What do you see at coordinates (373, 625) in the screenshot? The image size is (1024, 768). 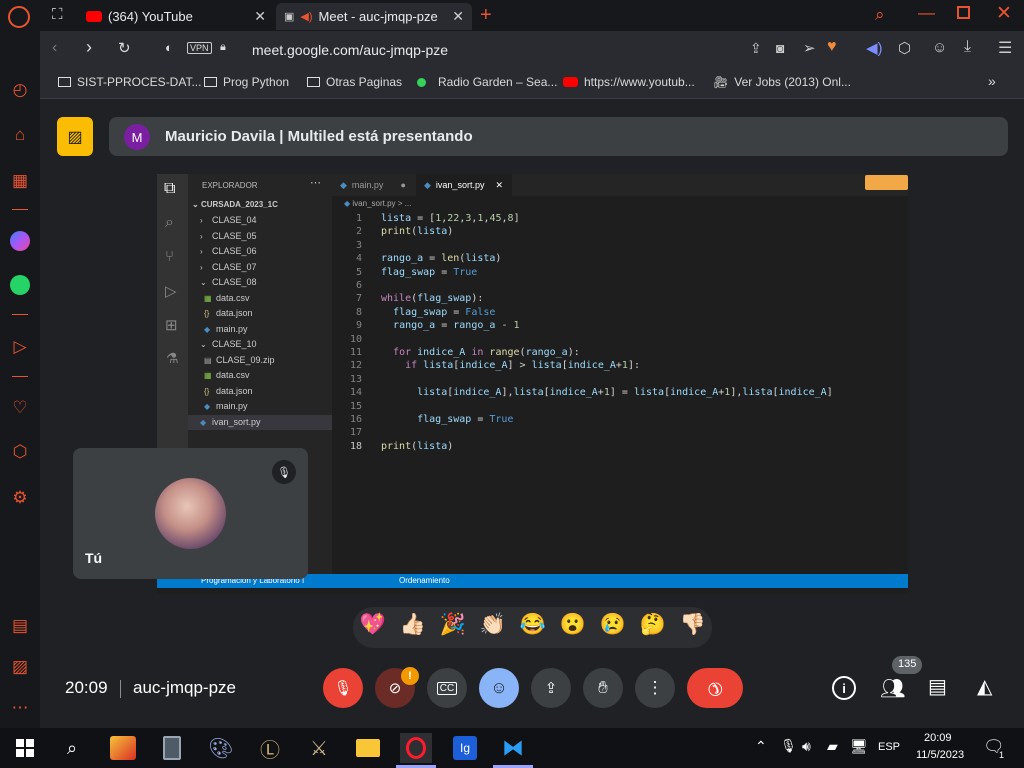 I see `reaction-emoji: 💖` at bounding box center [373, 625].